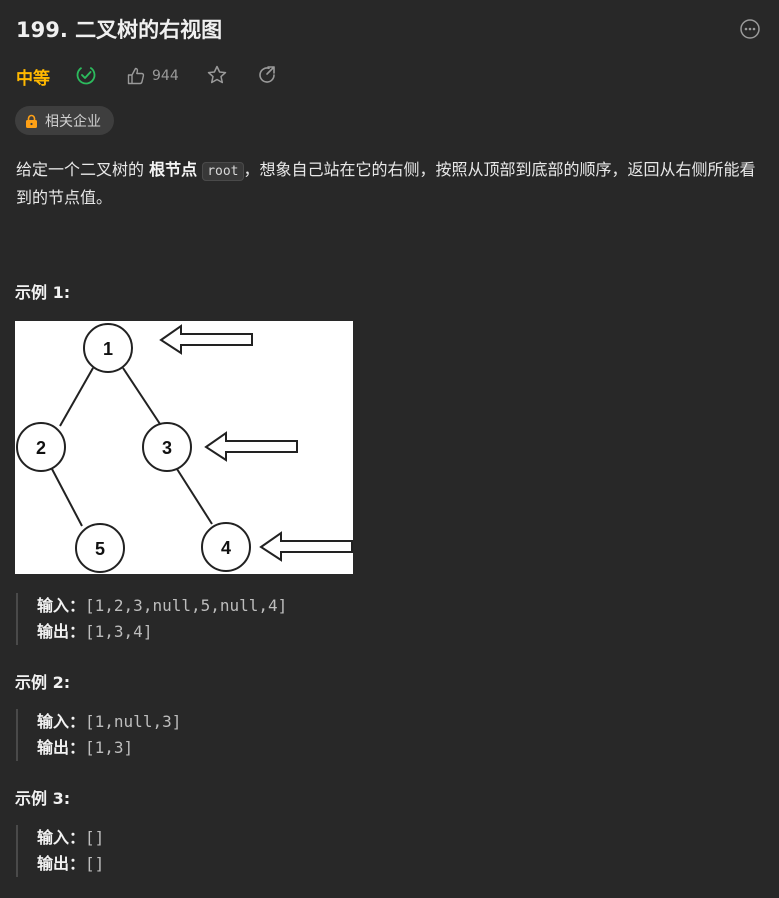 The width and height of the screenshot is (779, 898). Describe the element at coordinates (186, 605) in the screenshot. I see `input-value: [1,2,3,null,5,null,4]` at that location.